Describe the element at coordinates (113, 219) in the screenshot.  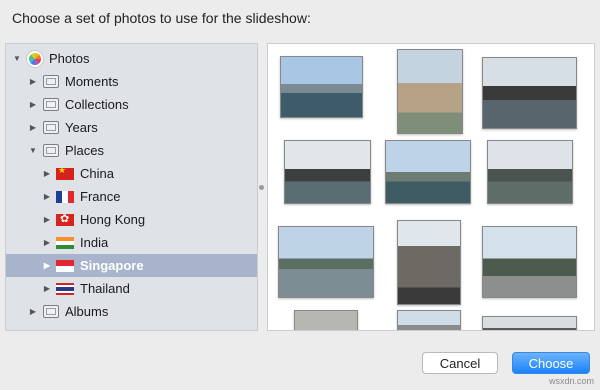
I see `sidebar-item-label: Hong Kong` at that location.